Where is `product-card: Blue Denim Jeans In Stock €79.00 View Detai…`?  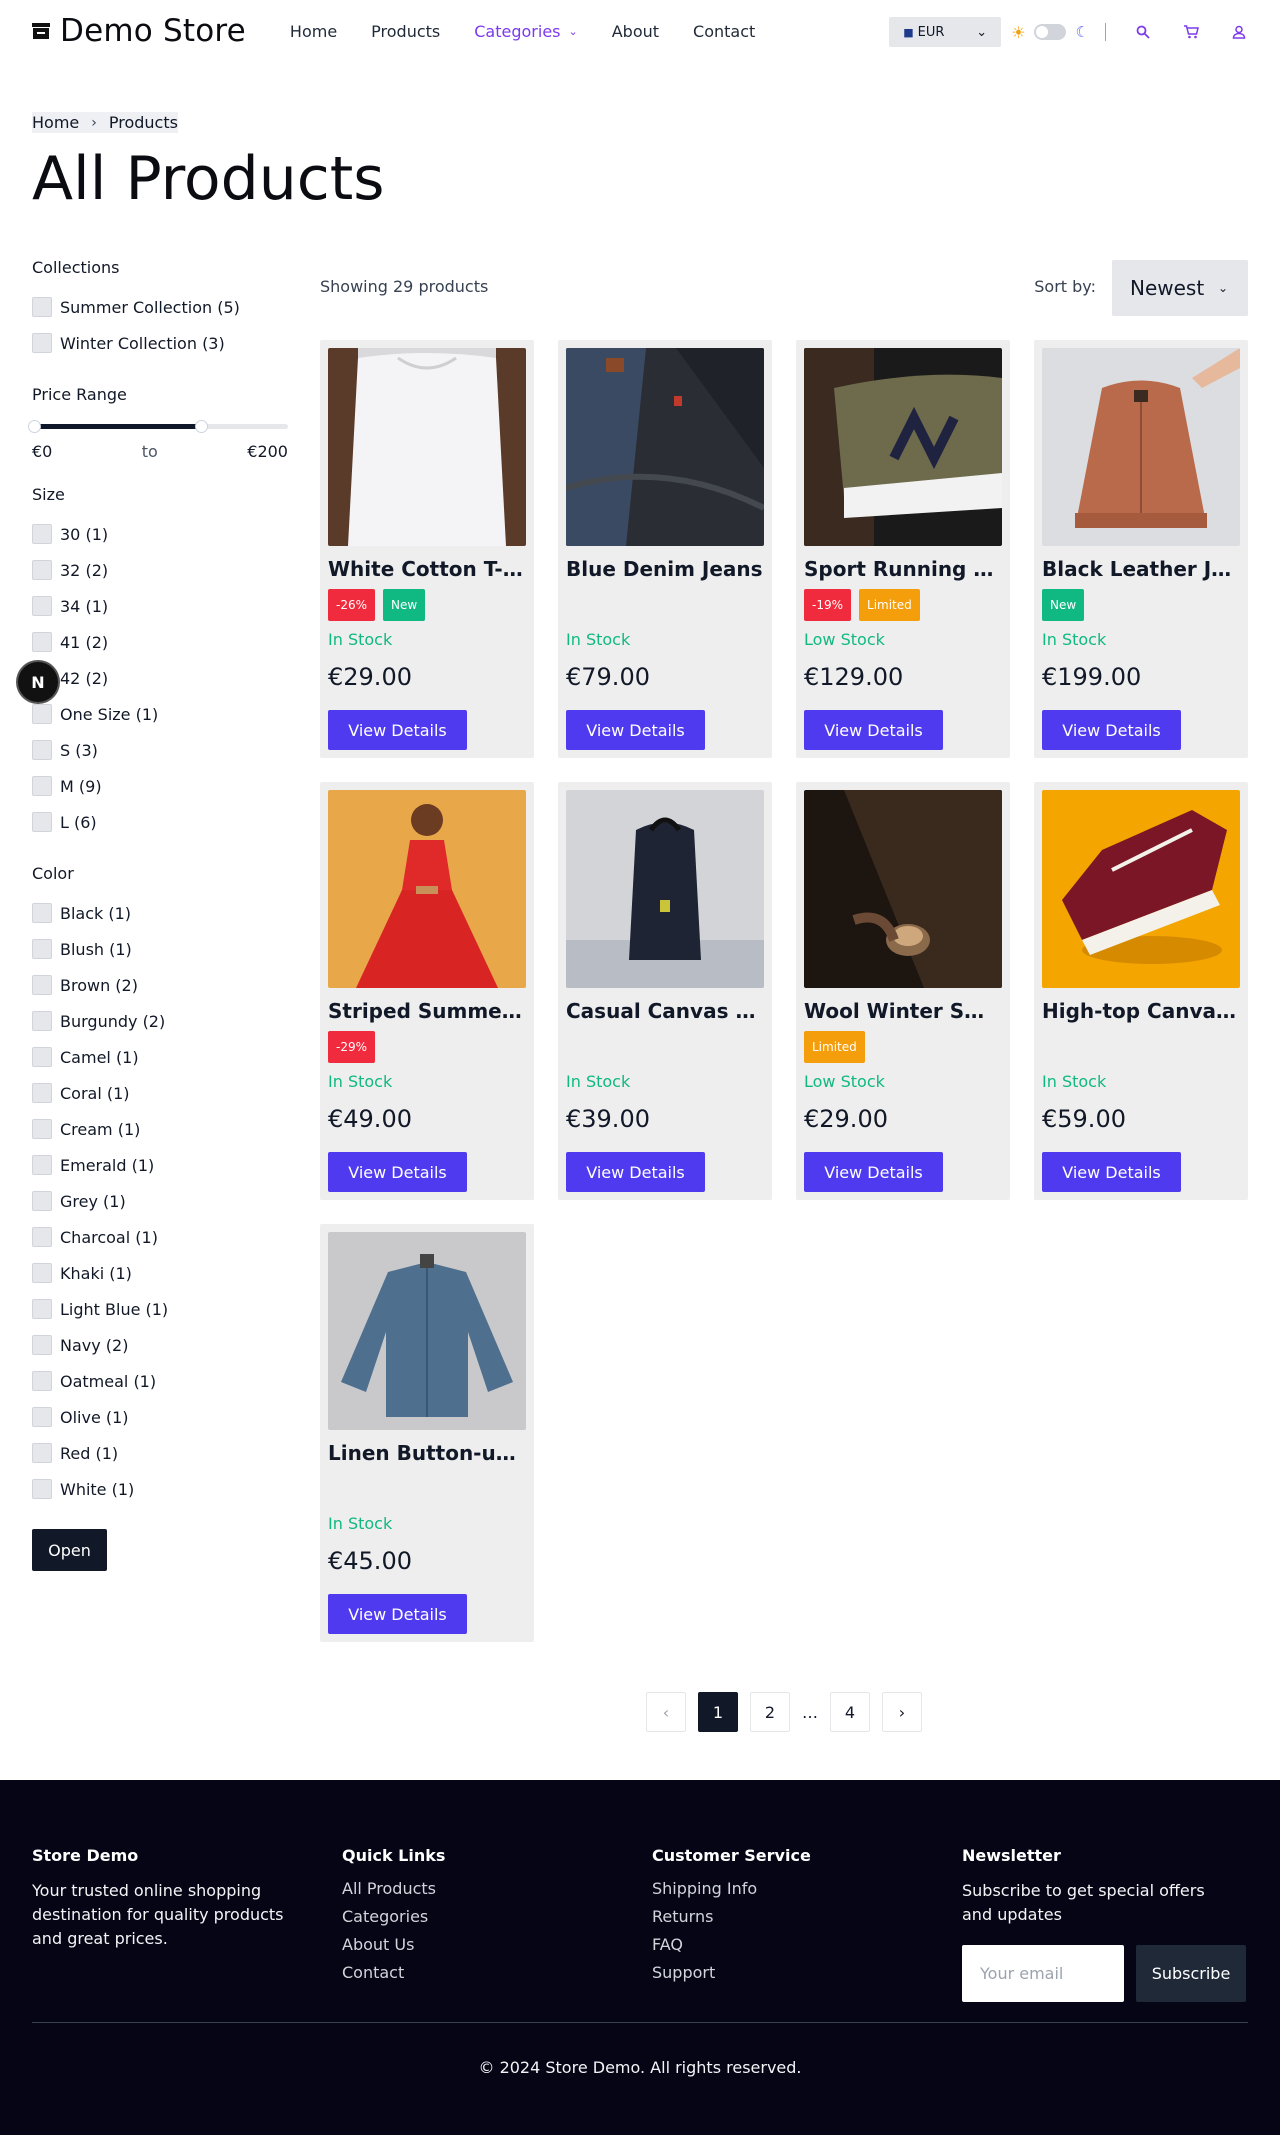
product-card: Blue Denim Jeans In Stock €79.00 View Detai… is located at coordinates (665, 549).